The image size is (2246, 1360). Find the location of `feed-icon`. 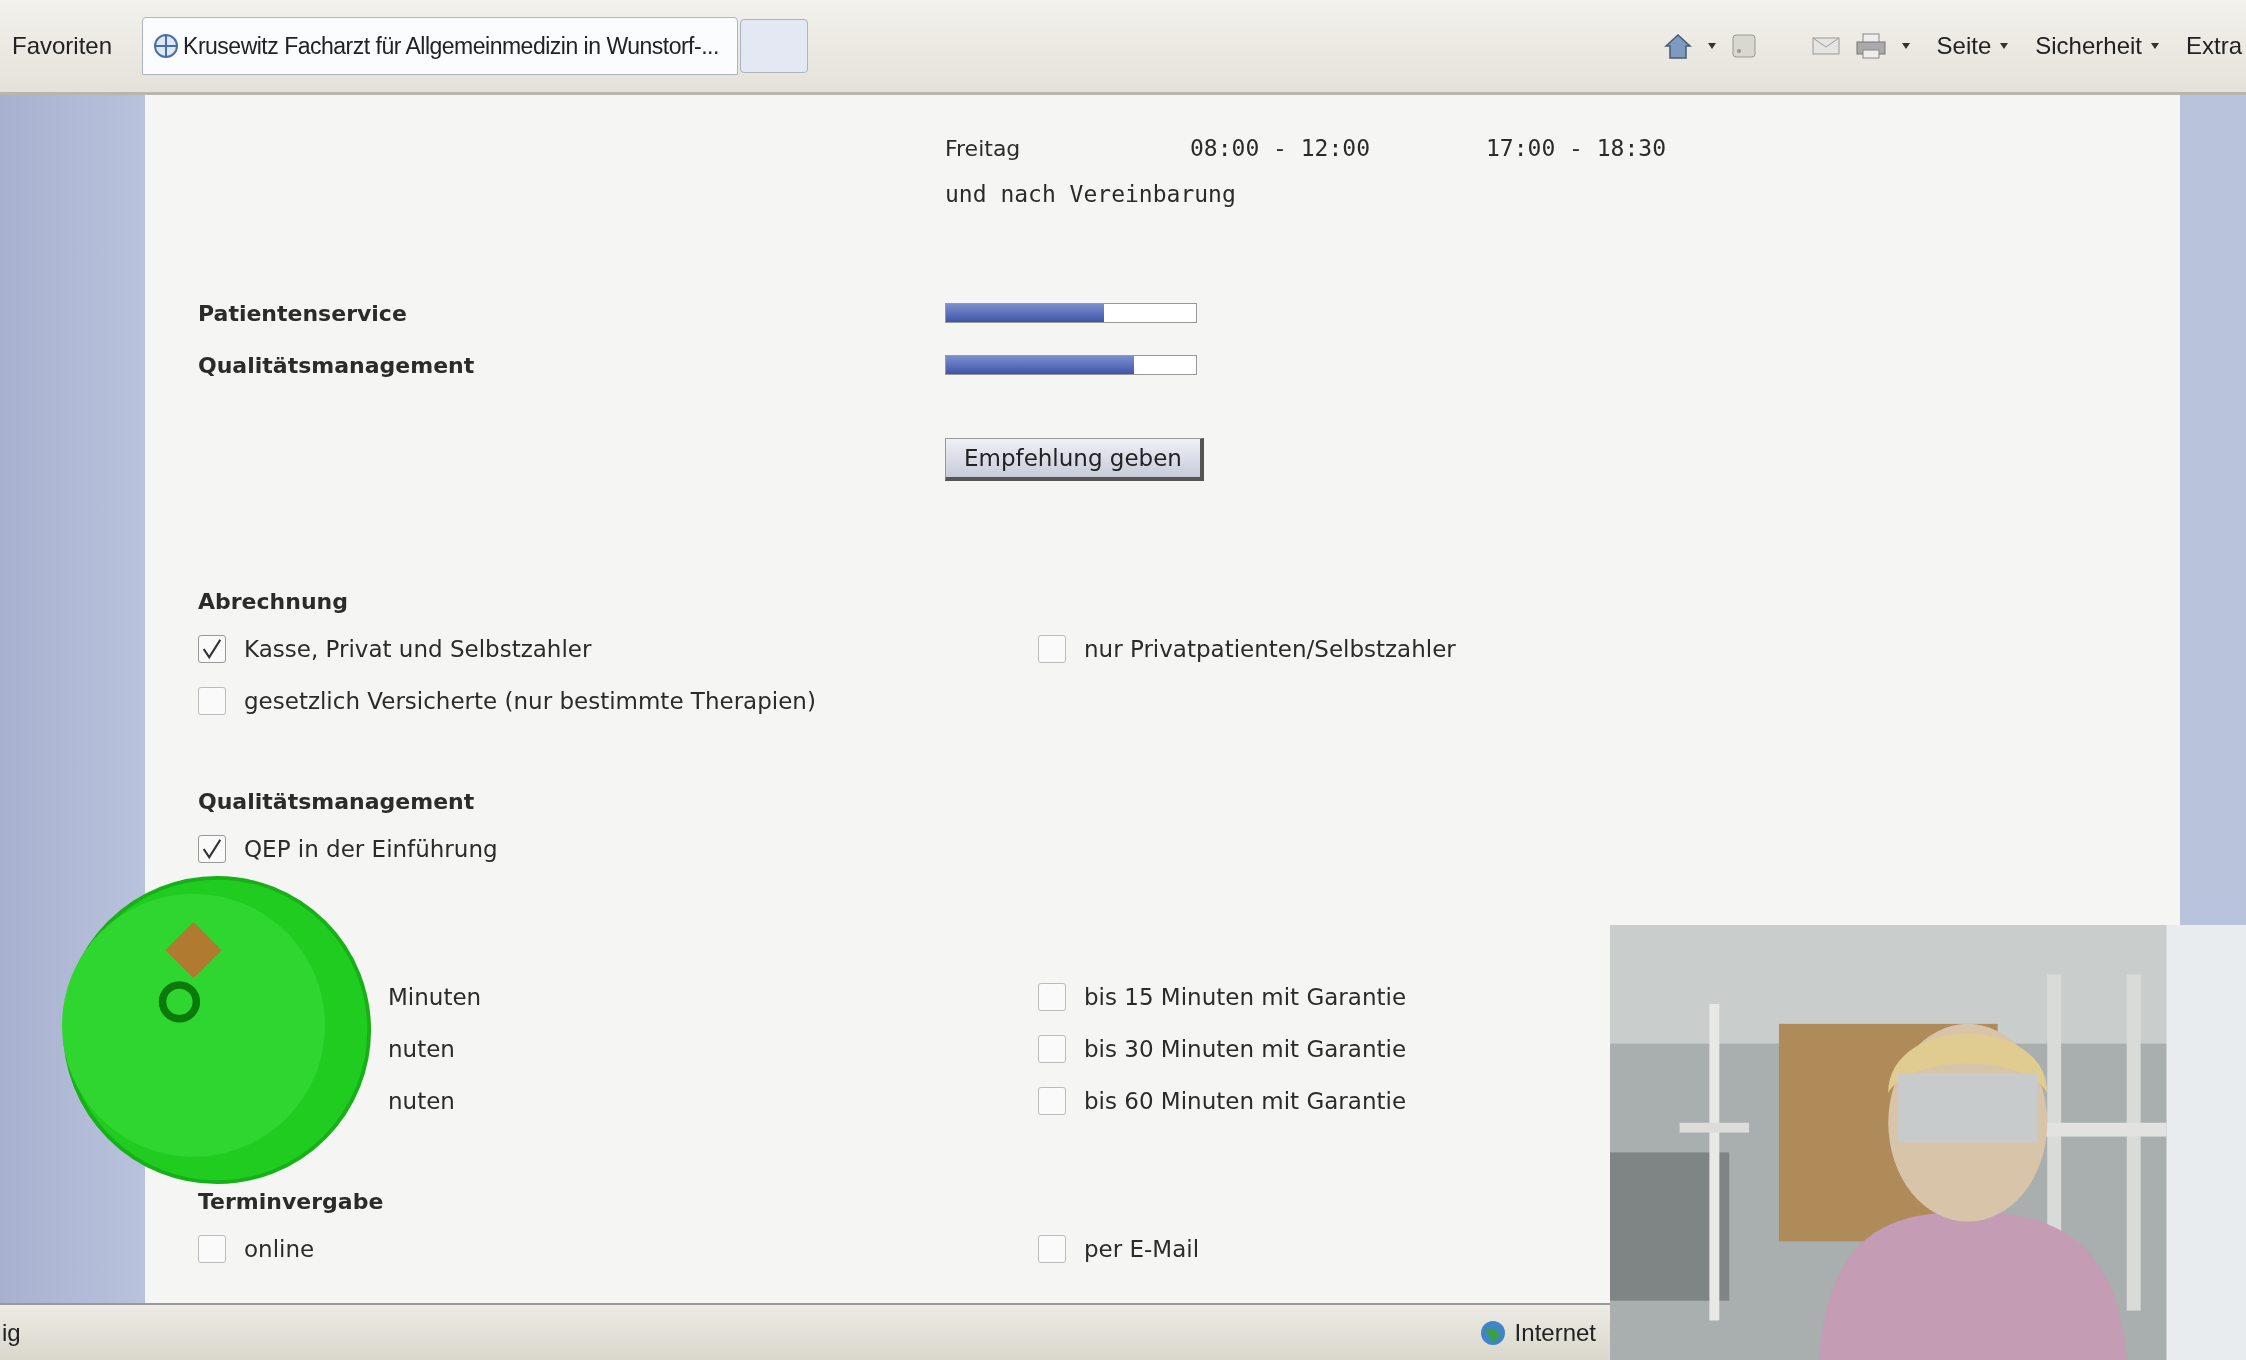

feed-icon is located at coordinates (1743, 46).